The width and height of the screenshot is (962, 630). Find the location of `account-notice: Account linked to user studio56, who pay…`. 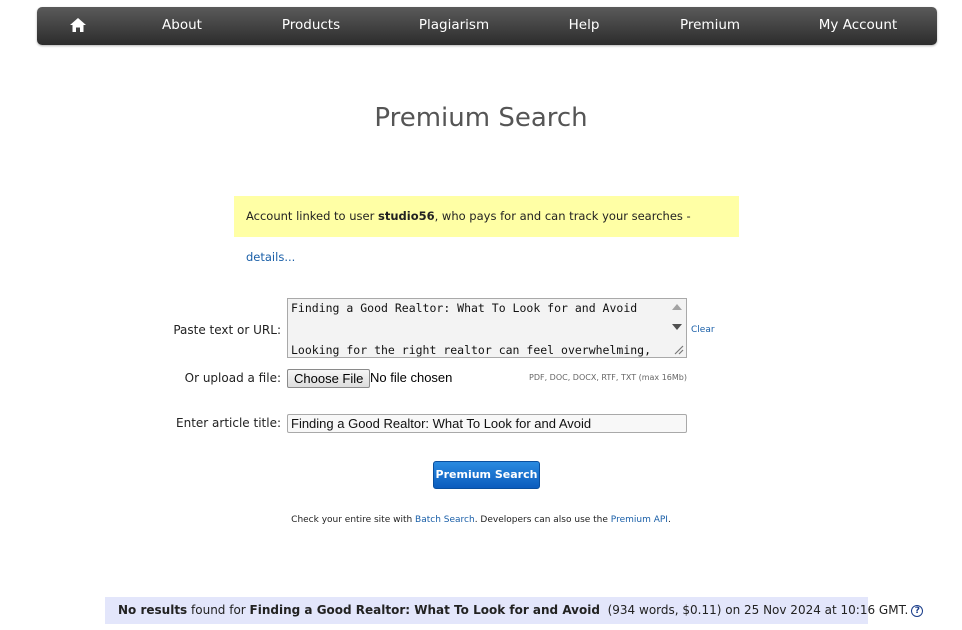

account-notice: Account linked to user studio56, who pay… is located at coordinates (486, 230).